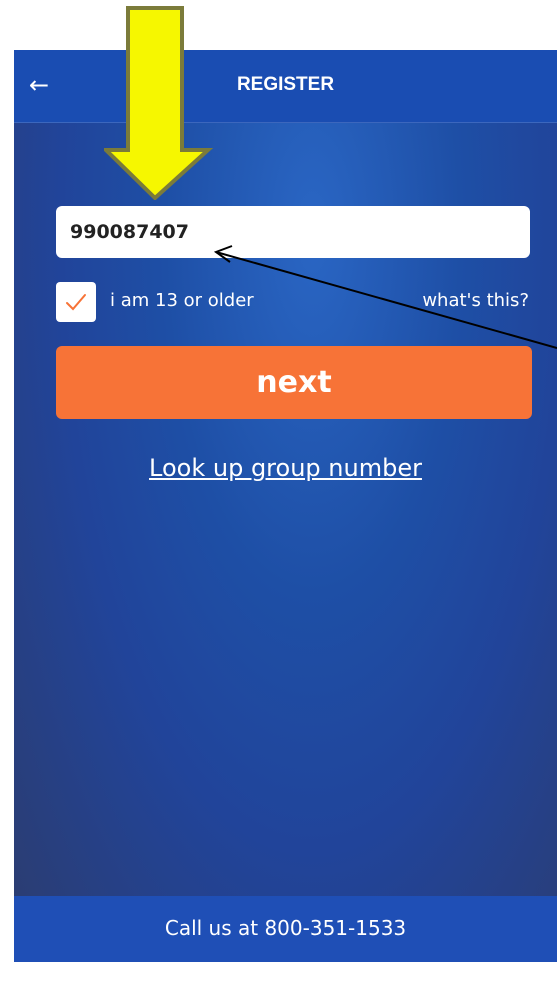 The width and height of the screenshot is (557, 982). I want to click on call-us-text: Call us at 800-351-1533, so click(285, 928).